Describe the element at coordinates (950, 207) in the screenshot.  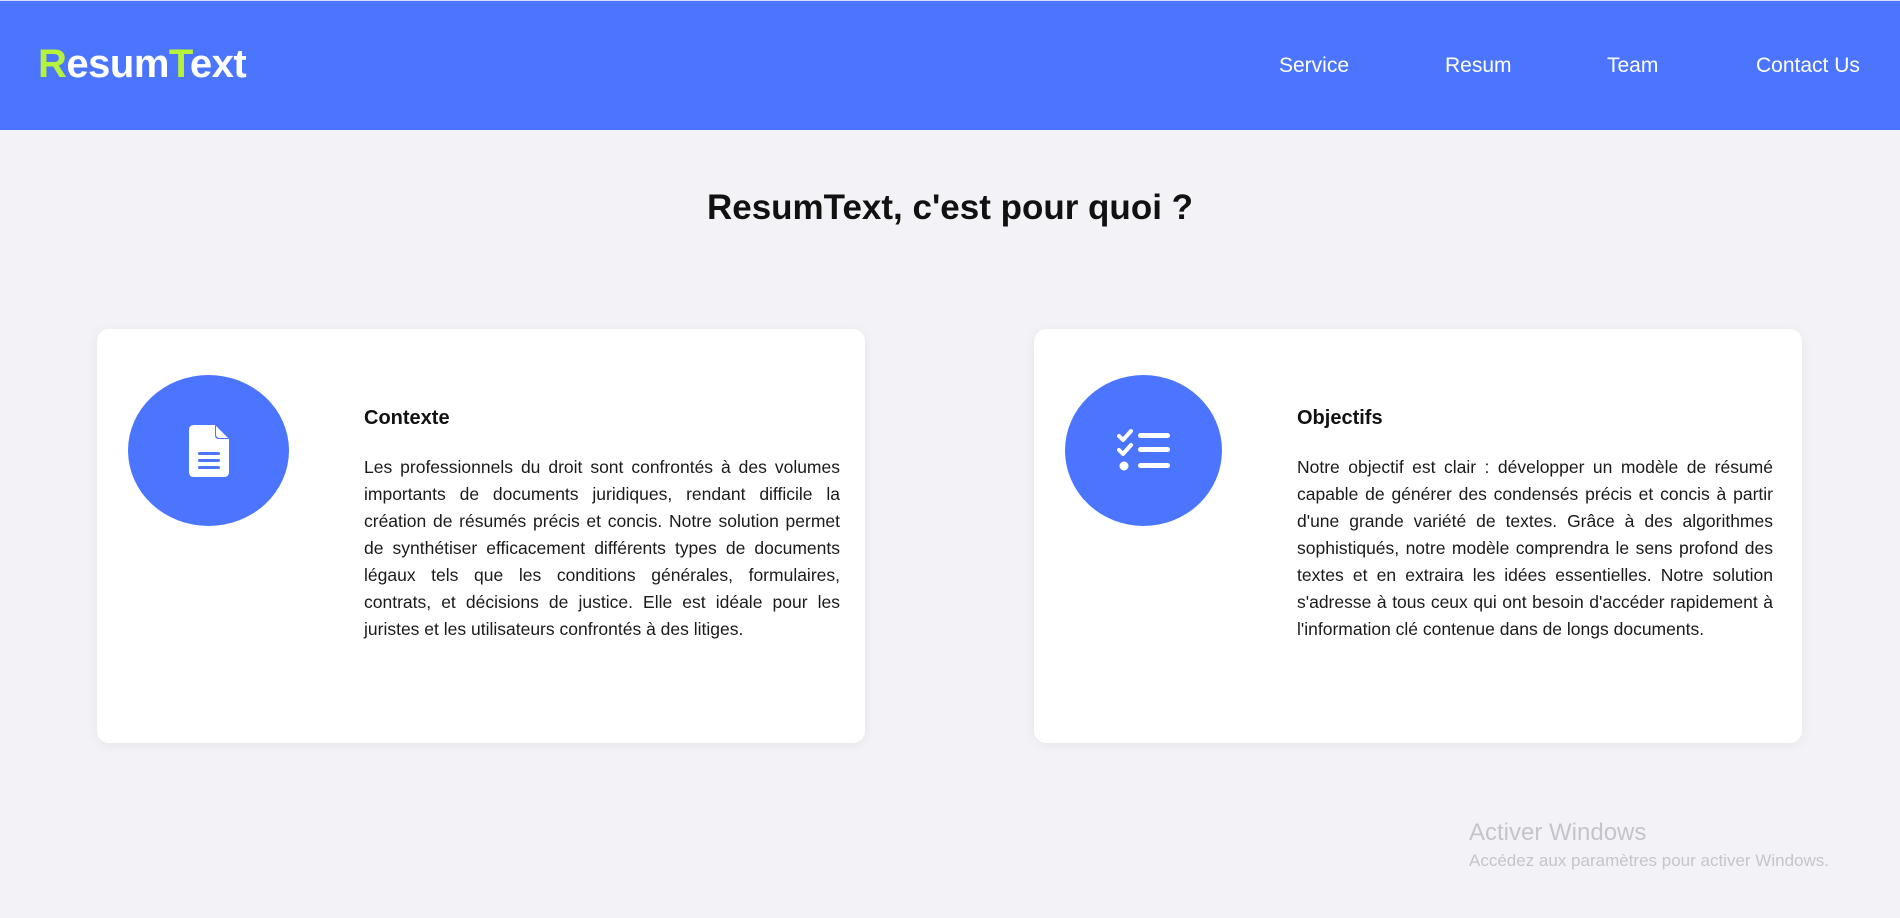
I see `page-title: ResumText, c'est pour quoi ?` at that location.